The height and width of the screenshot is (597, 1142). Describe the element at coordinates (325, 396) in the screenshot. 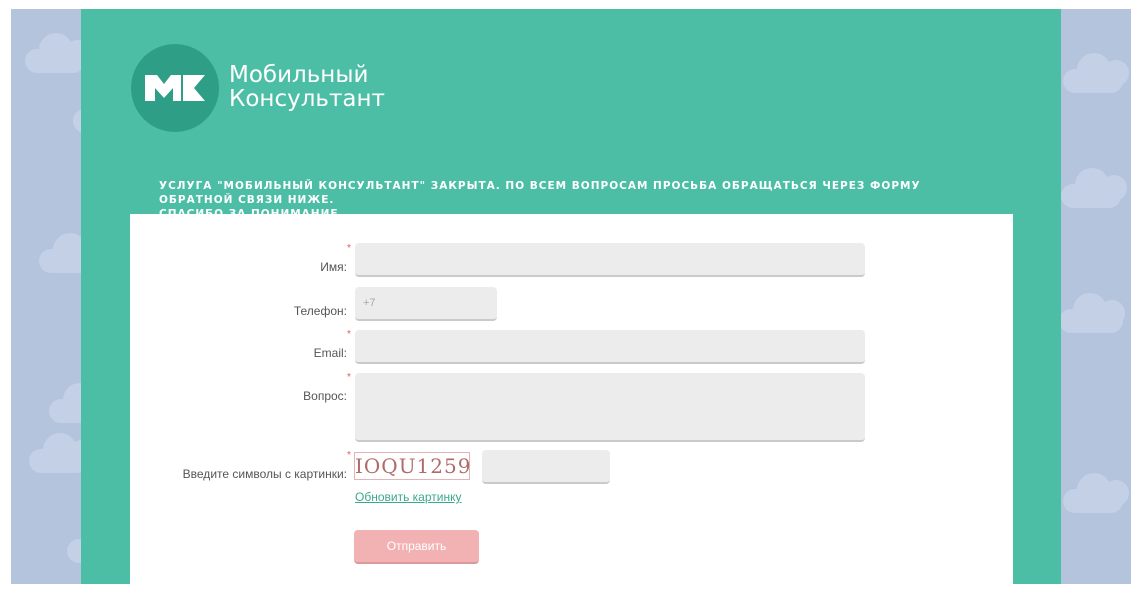

I see `question-label: Вопрос:` at that location.